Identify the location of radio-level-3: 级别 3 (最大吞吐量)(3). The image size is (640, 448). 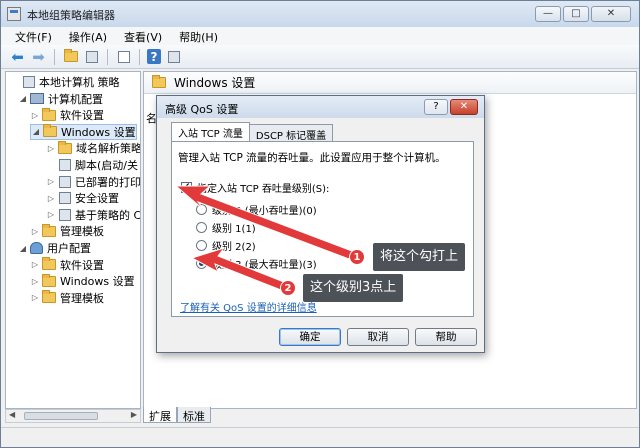
(256, 263).